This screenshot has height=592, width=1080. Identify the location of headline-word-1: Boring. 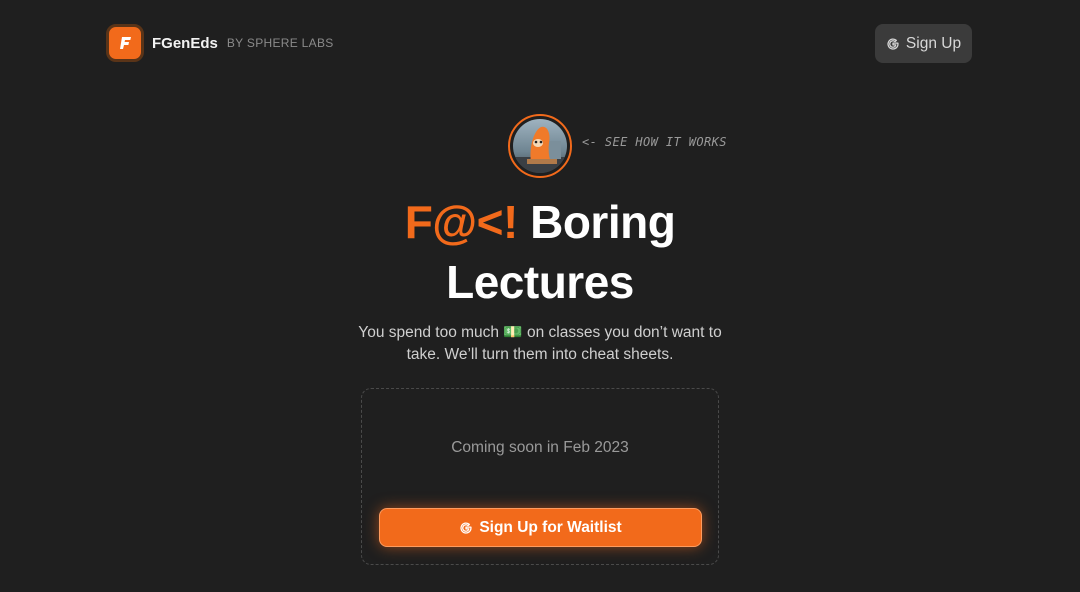
(603, 222).